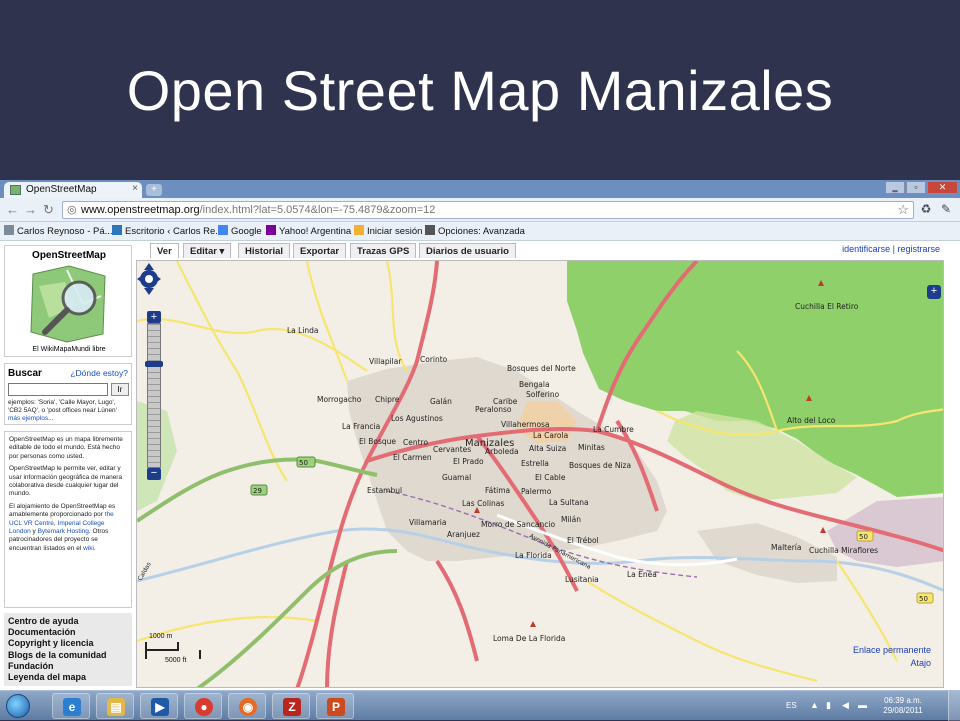 This screenshot has width=960, height=721. Describe the element at coordinates (475, 231) in the screenshot. I see `bookmark-item: Opciones: Avanzada` at that location.